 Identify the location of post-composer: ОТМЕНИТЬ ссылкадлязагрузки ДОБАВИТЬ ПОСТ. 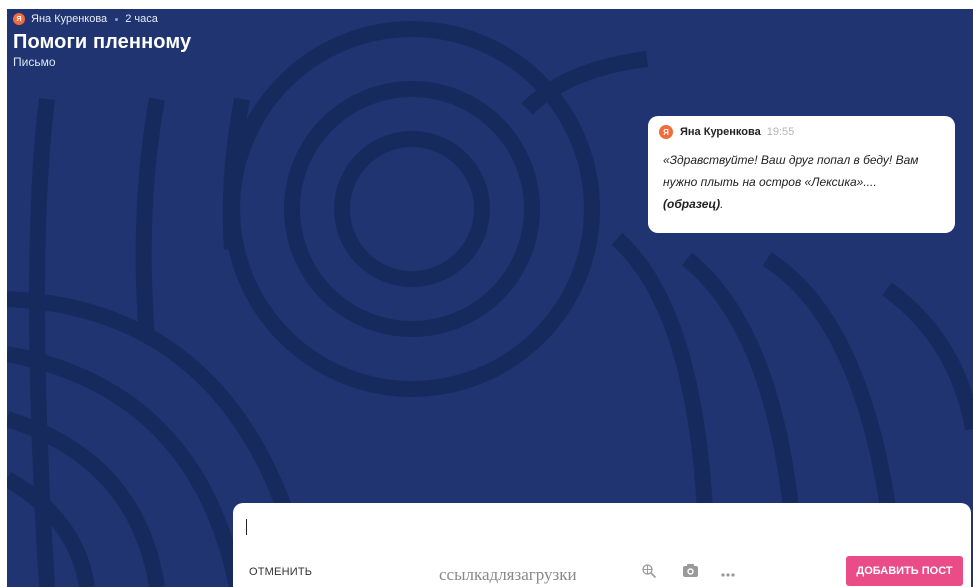
(602, 545).